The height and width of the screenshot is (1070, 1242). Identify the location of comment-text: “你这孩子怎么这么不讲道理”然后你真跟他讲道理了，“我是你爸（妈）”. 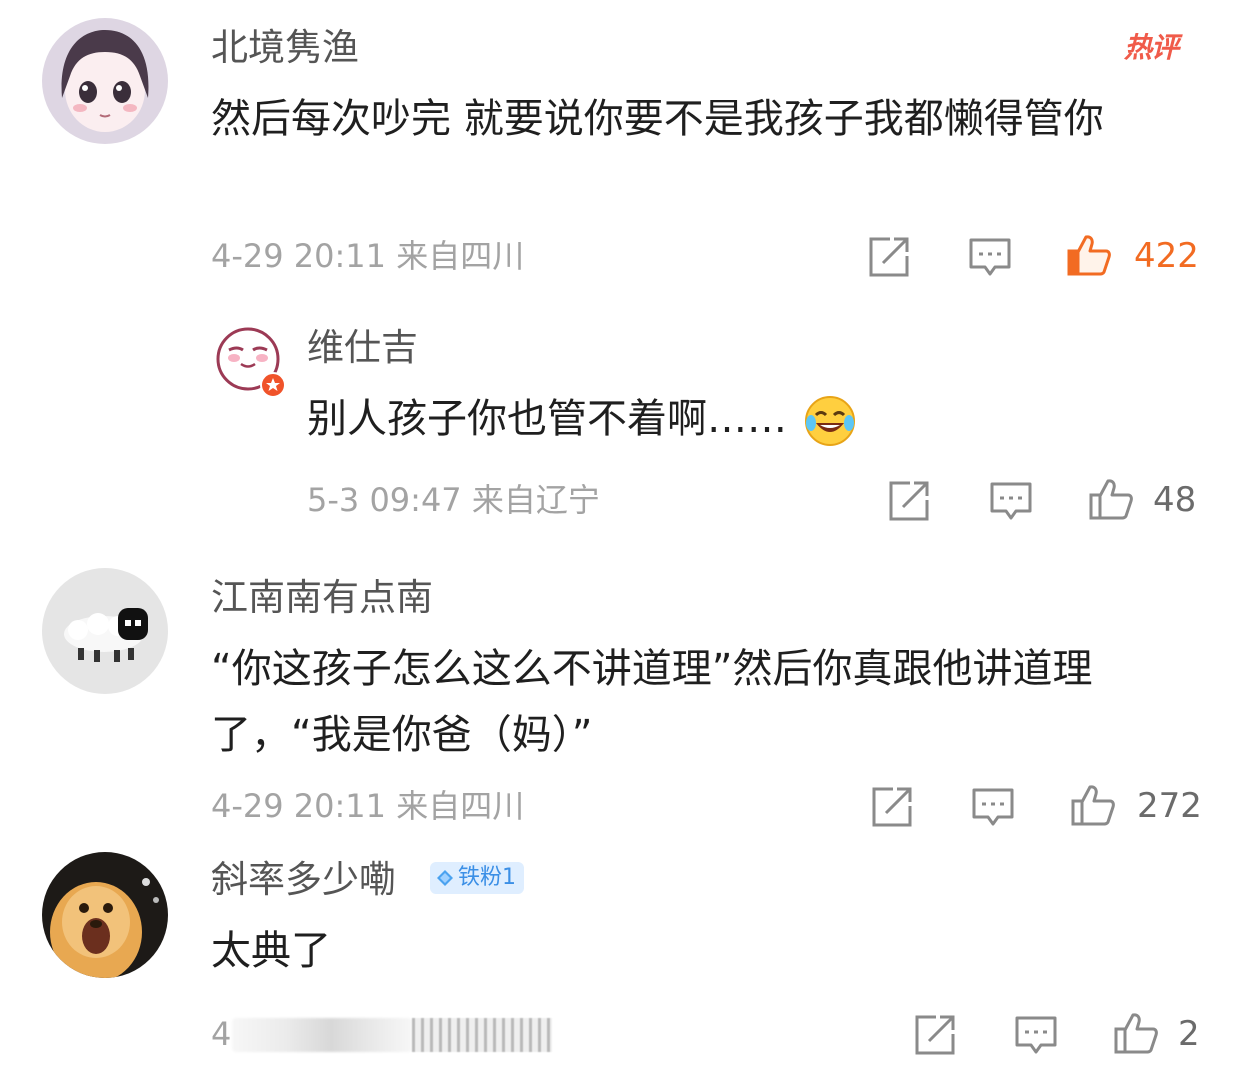
(652, 702).